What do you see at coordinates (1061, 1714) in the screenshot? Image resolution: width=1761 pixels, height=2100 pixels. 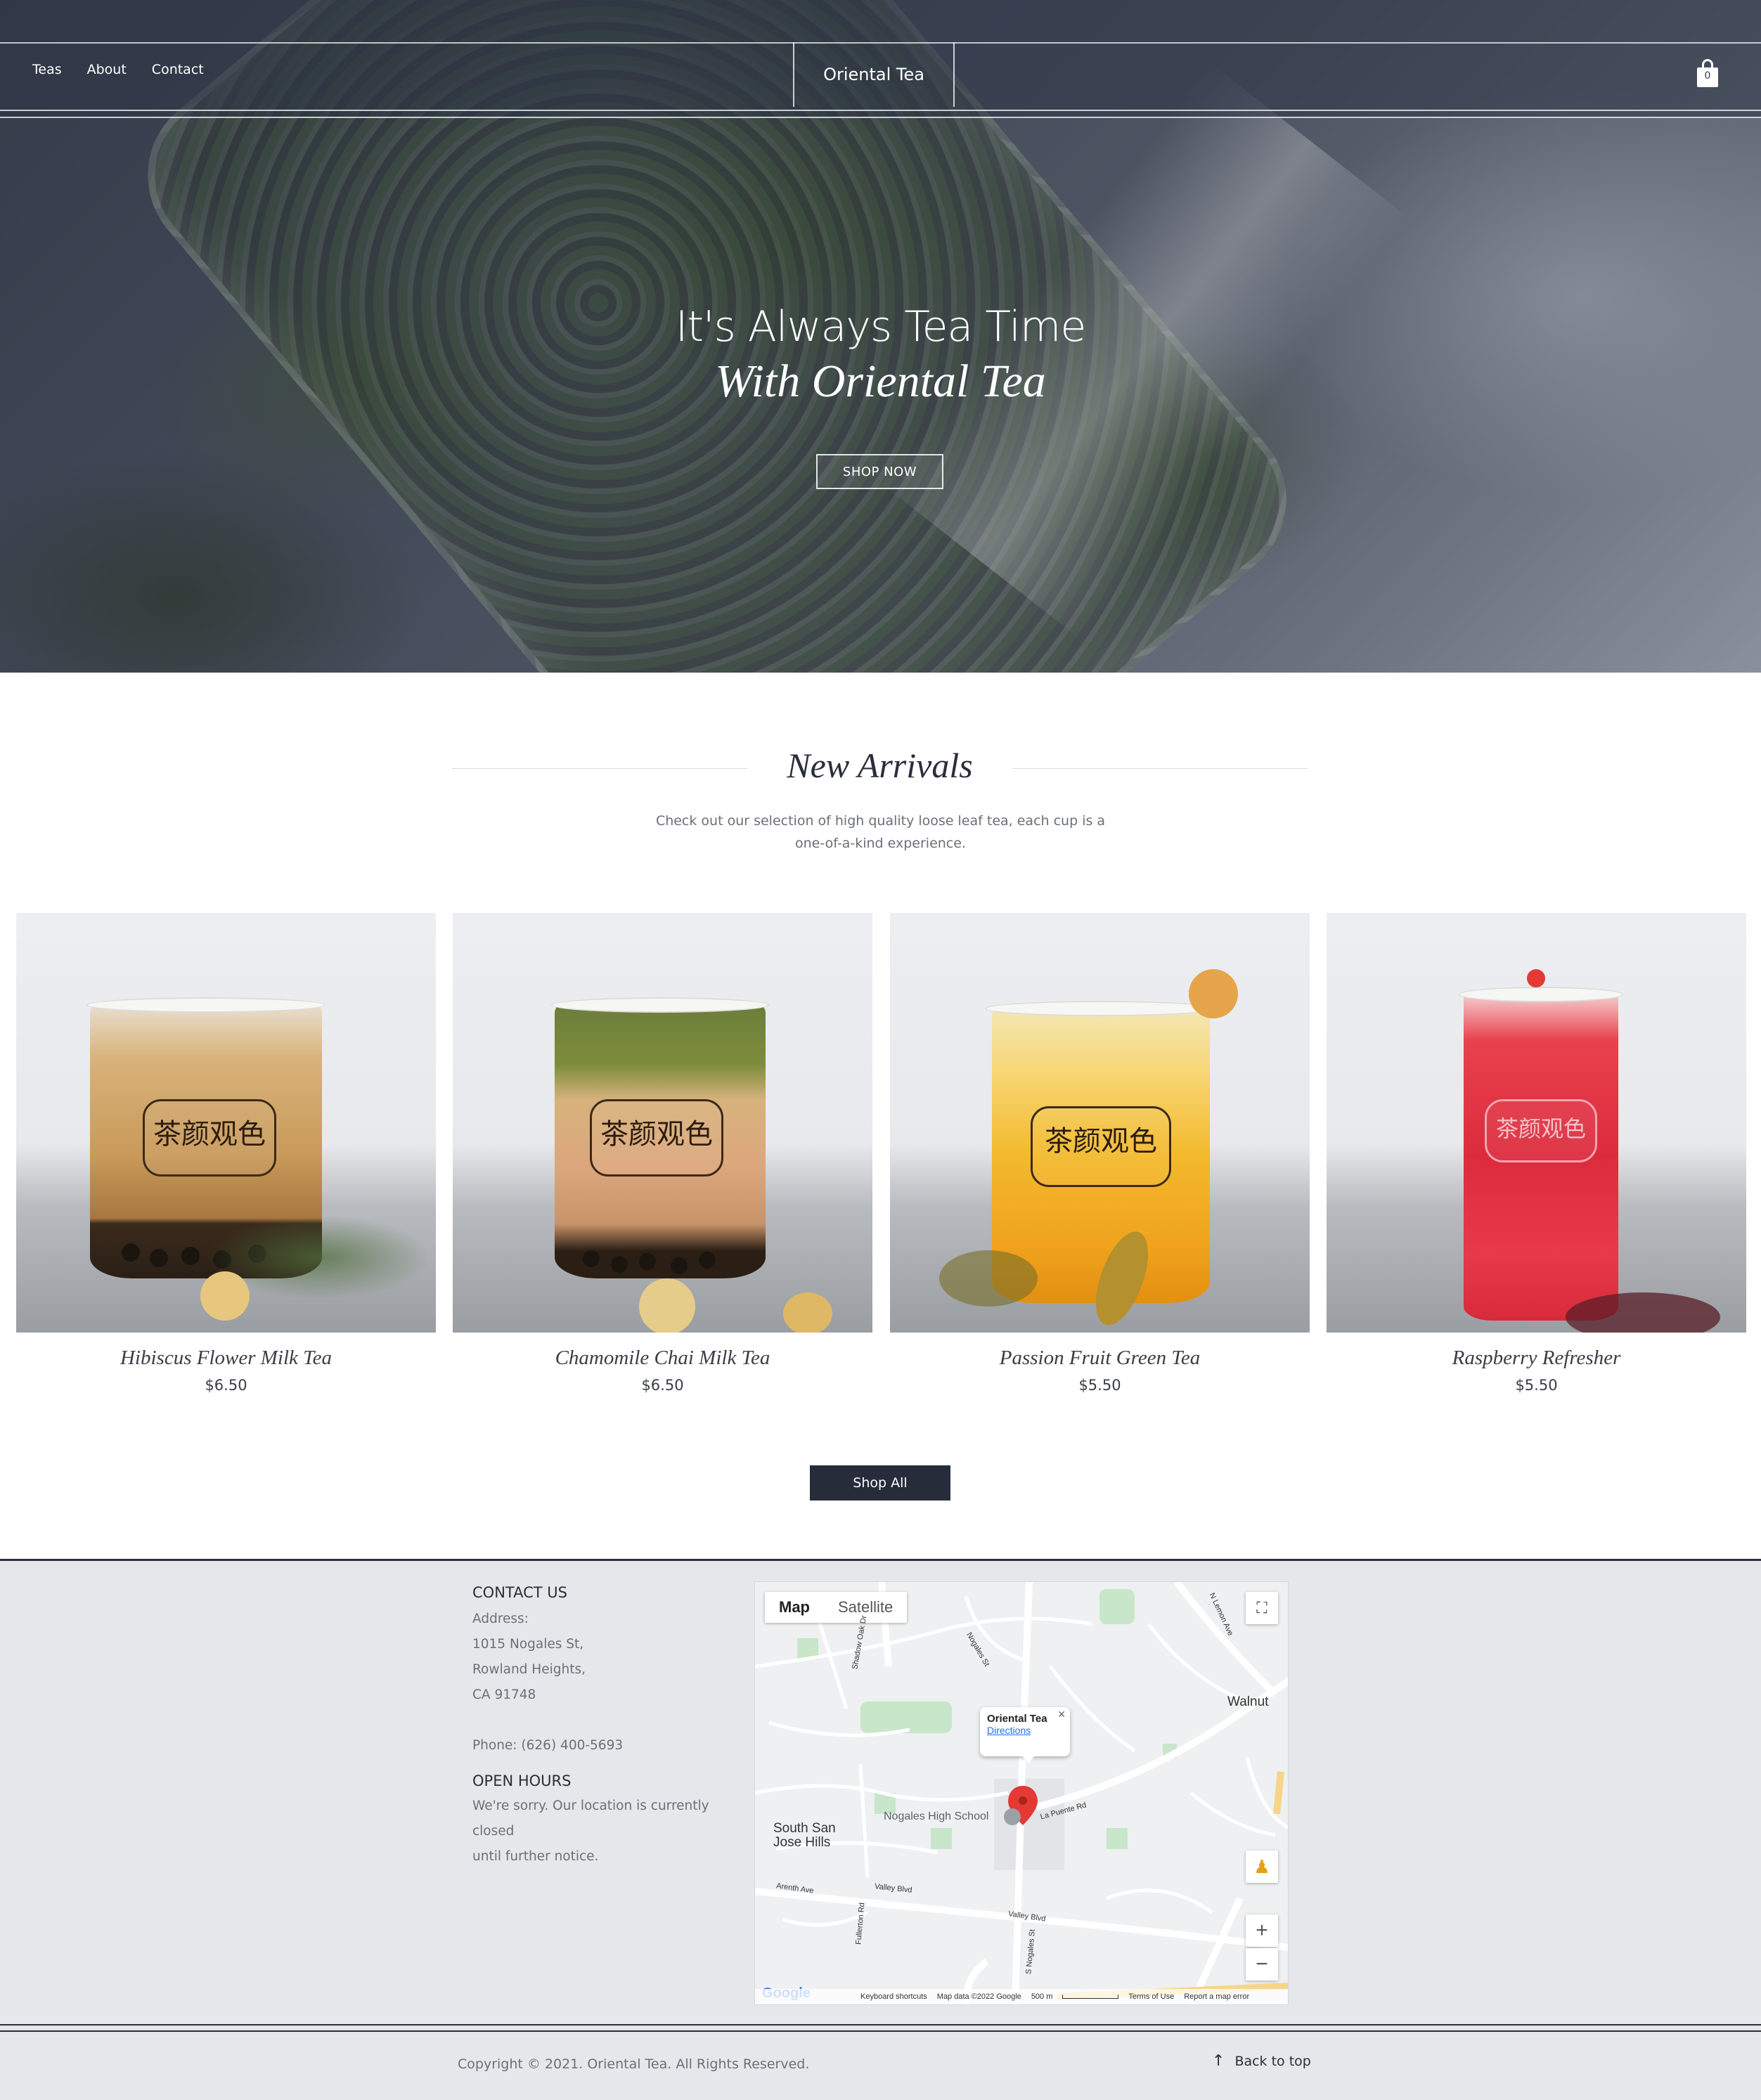 I see `close-icon: ✕` at bounding box center [1061, 1714].